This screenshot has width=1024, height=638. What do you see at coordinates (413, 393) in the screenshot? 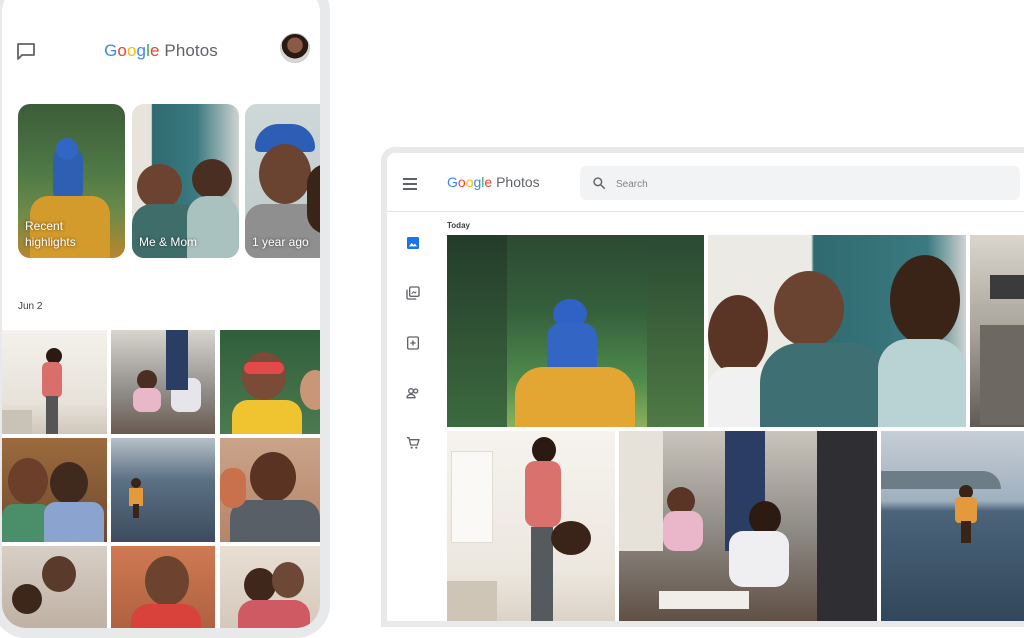
I see `sharing-icon` at bounding box center [413, 393].